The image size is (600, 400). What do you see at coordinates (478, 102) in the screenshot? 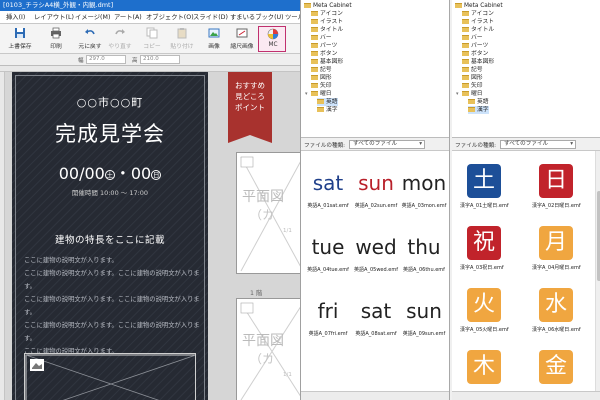
I see `tree-item: 英語` at bounding box center [478, 102].